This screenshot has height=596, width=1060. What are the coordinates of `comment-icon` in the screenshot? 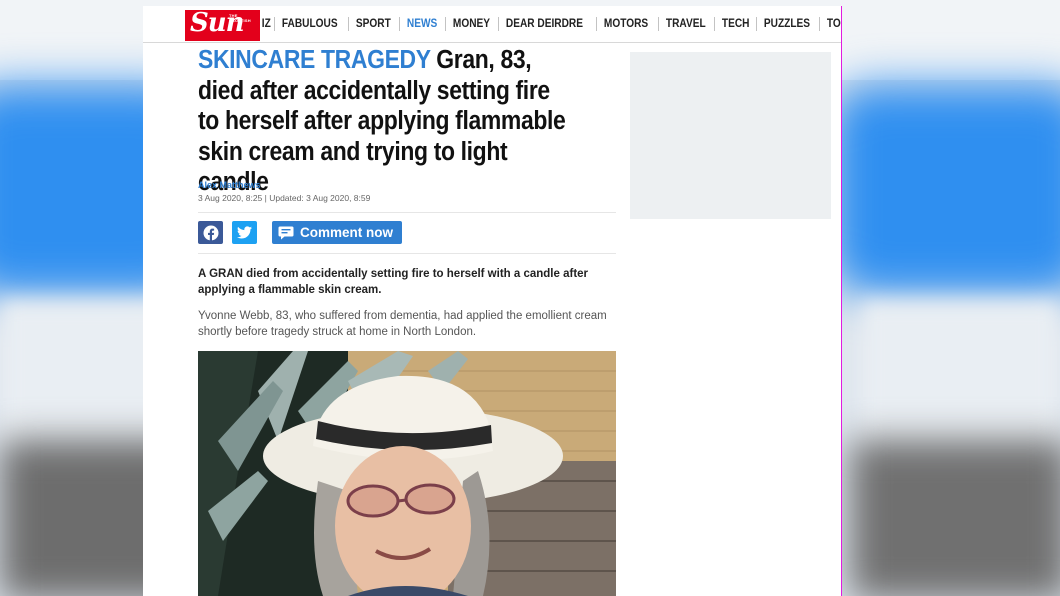 It's located at (286, 232).